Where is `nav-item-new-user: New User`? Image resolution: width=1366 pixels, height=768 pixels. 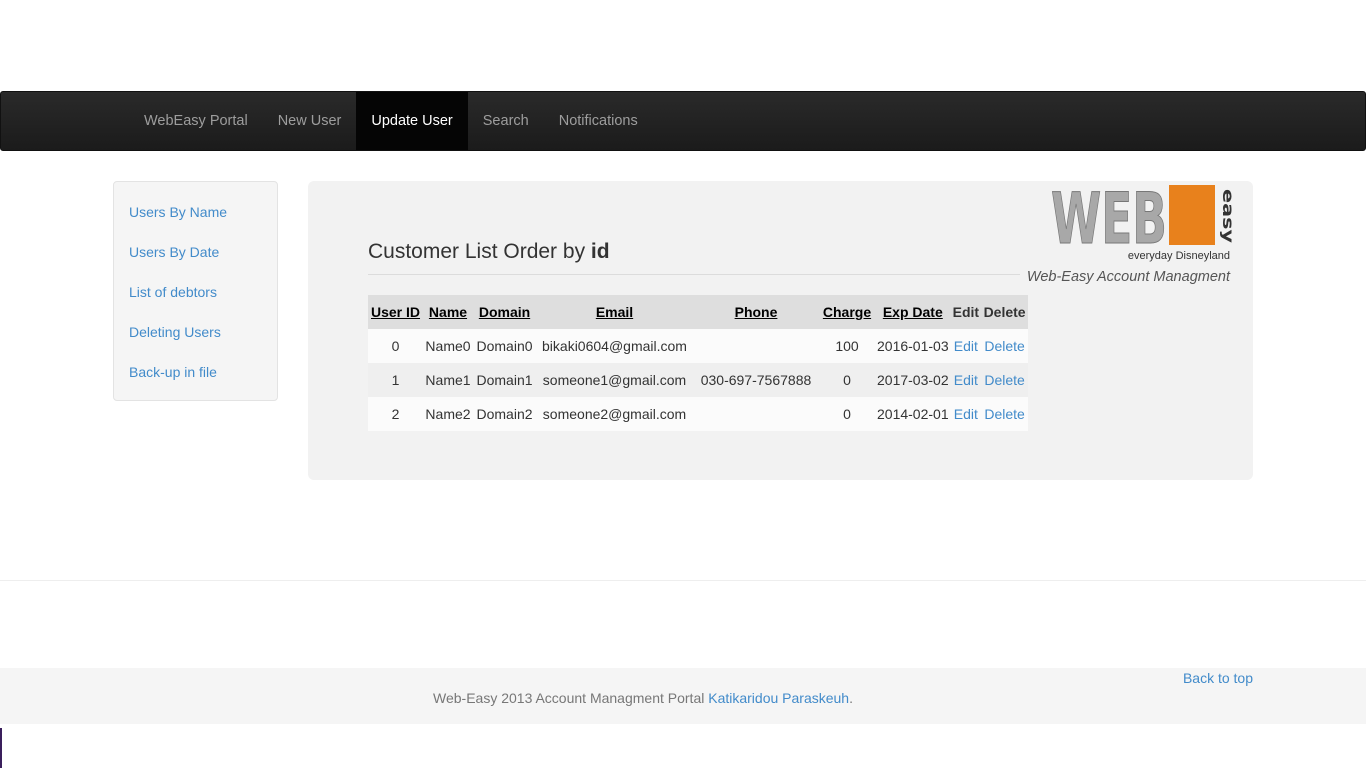 nav-item-new-user: New User is located at coordinates (310, 121).